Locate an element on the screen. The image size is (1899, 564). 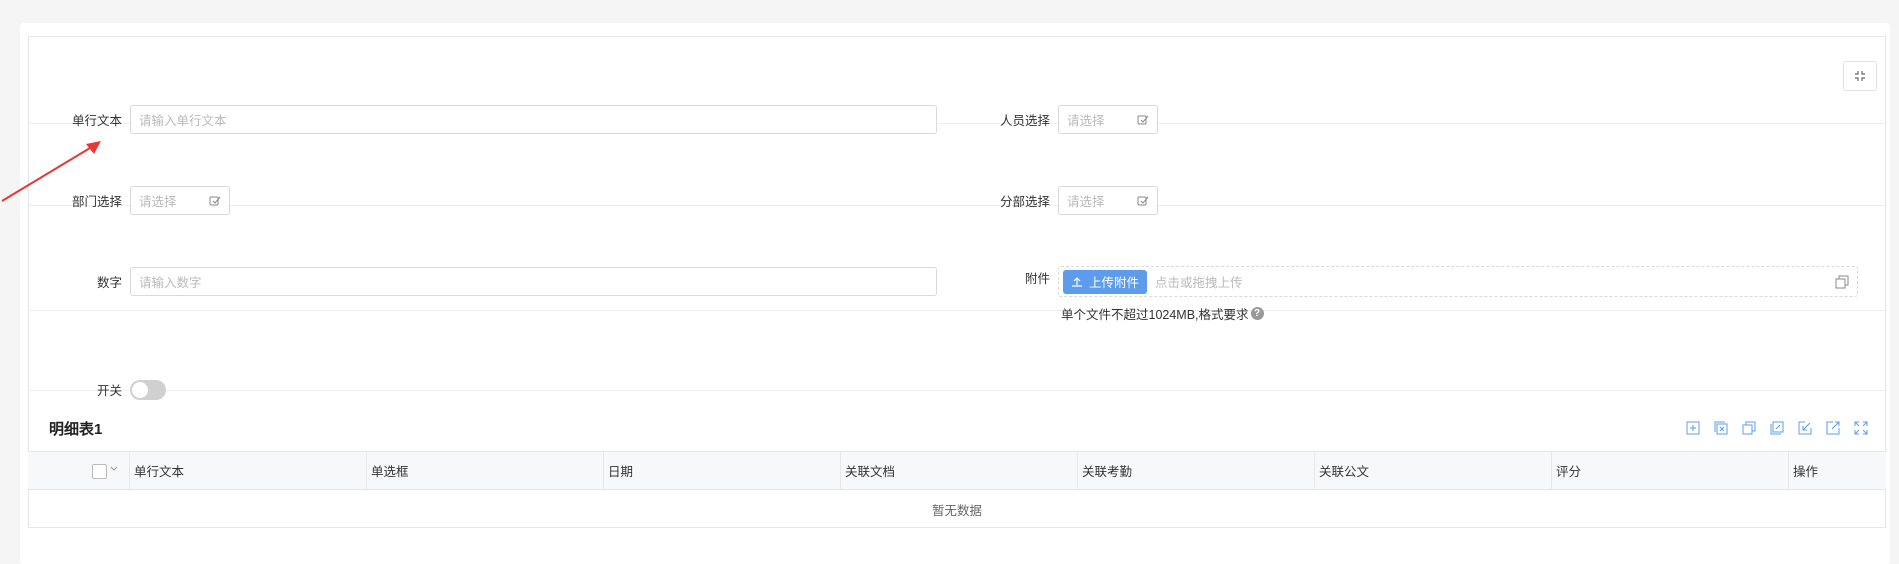
switch-field: 开关 is located at coordinates (98, 389).